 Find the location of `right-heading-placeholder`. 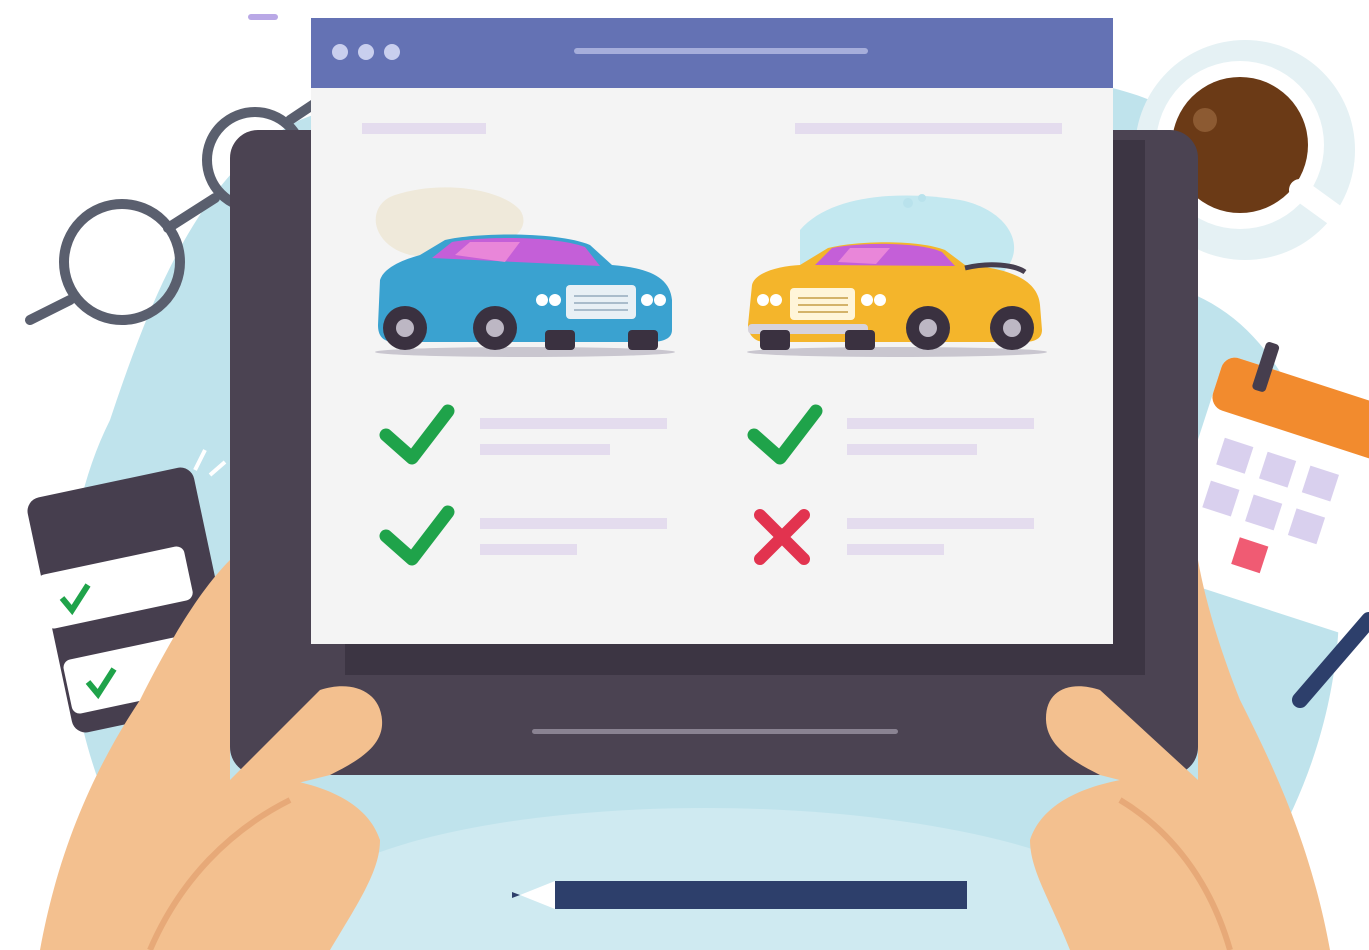

right-heading-placeholder is located at coordinates (928, 128).